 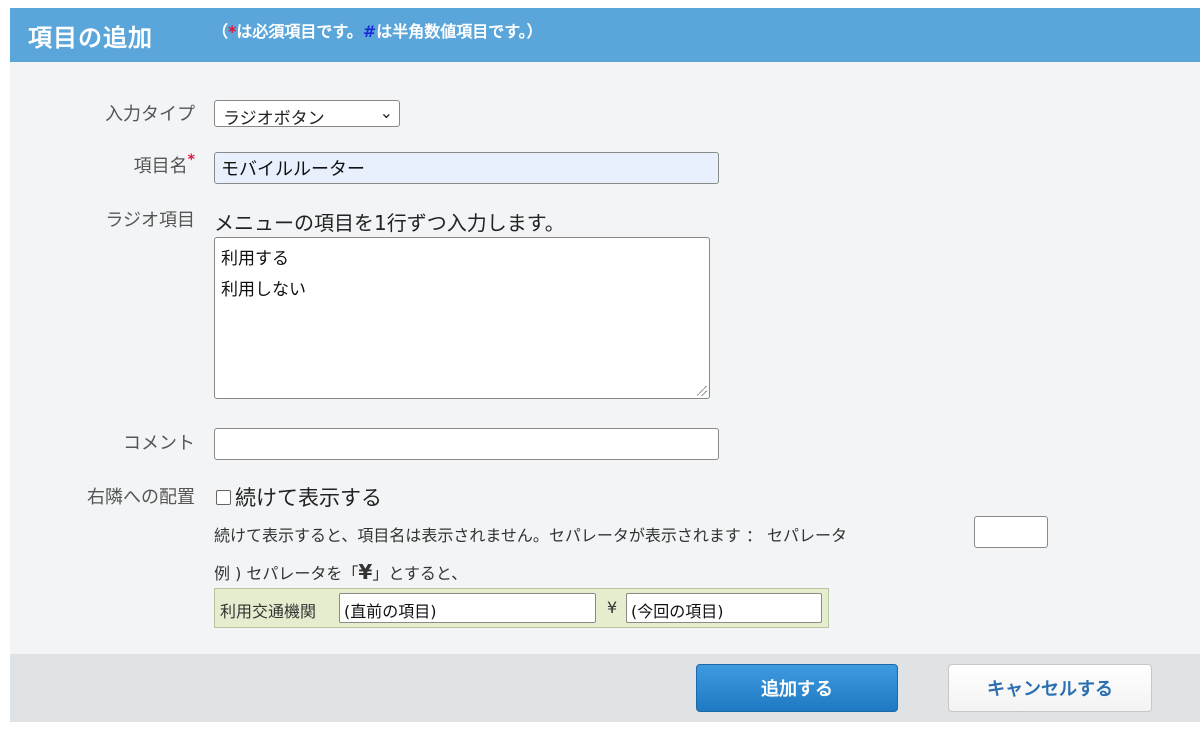 I want to click on input-type-value: ラジオボタン, so click(x=274, y=119).